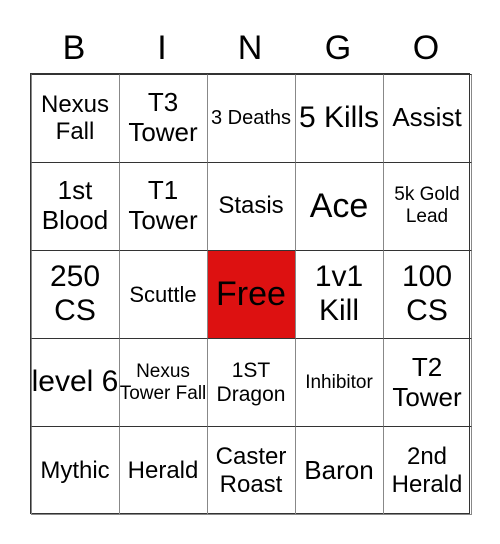 The image size is (500, 544). I want to click on bingo-cell: 250 CS, so click(75, 294).